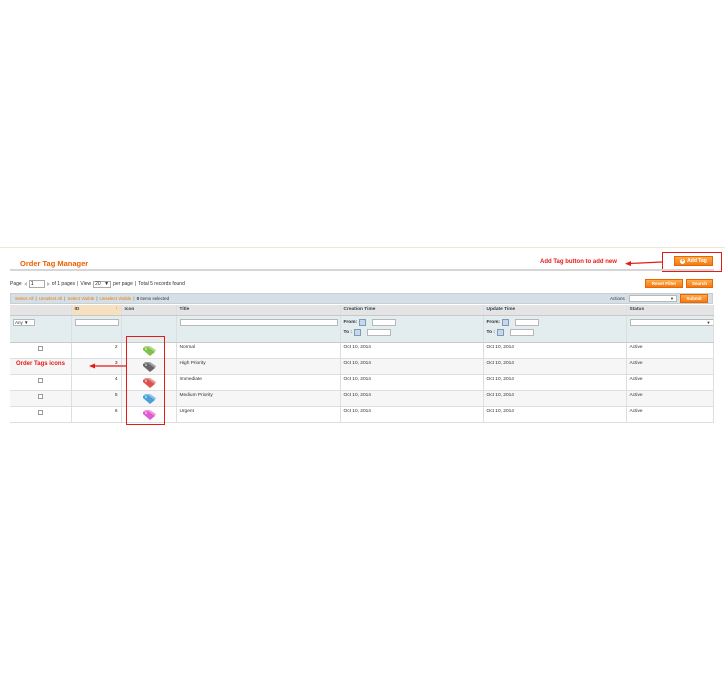  Describe the element at coordinates (36, 284) in the screenshot. I see `page-number-input` at that location.